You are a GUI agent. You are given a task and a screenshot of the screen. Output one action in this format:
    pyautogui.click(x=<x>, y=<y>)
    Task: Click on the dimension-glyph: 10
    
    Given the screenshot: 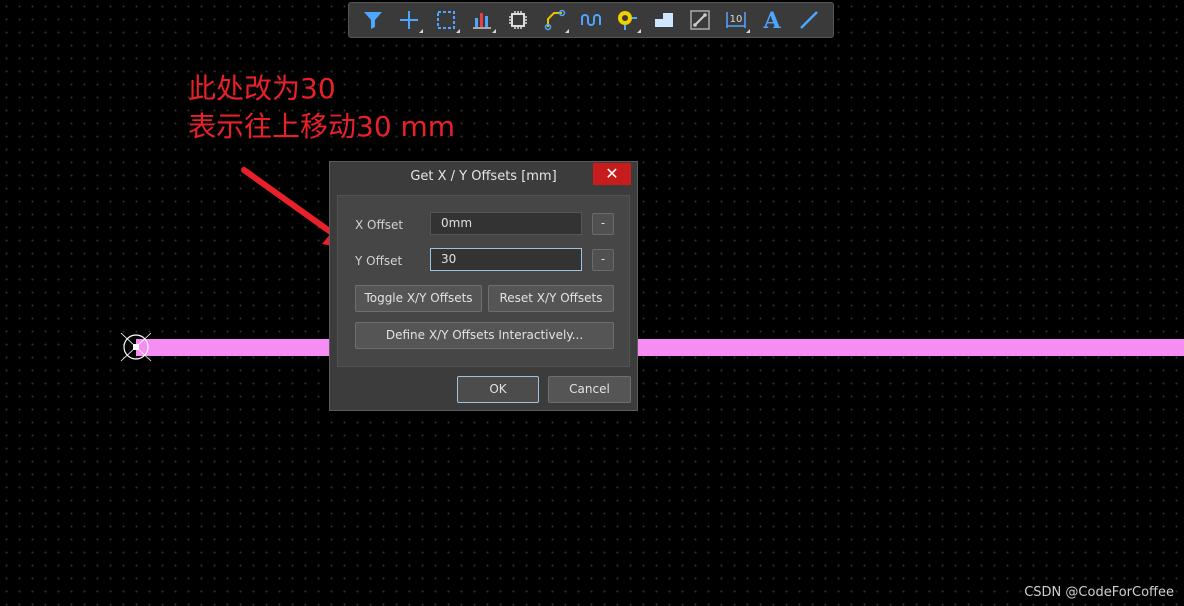 What is the action you would take?
    pyautogui.click(x=736, y=19)
    